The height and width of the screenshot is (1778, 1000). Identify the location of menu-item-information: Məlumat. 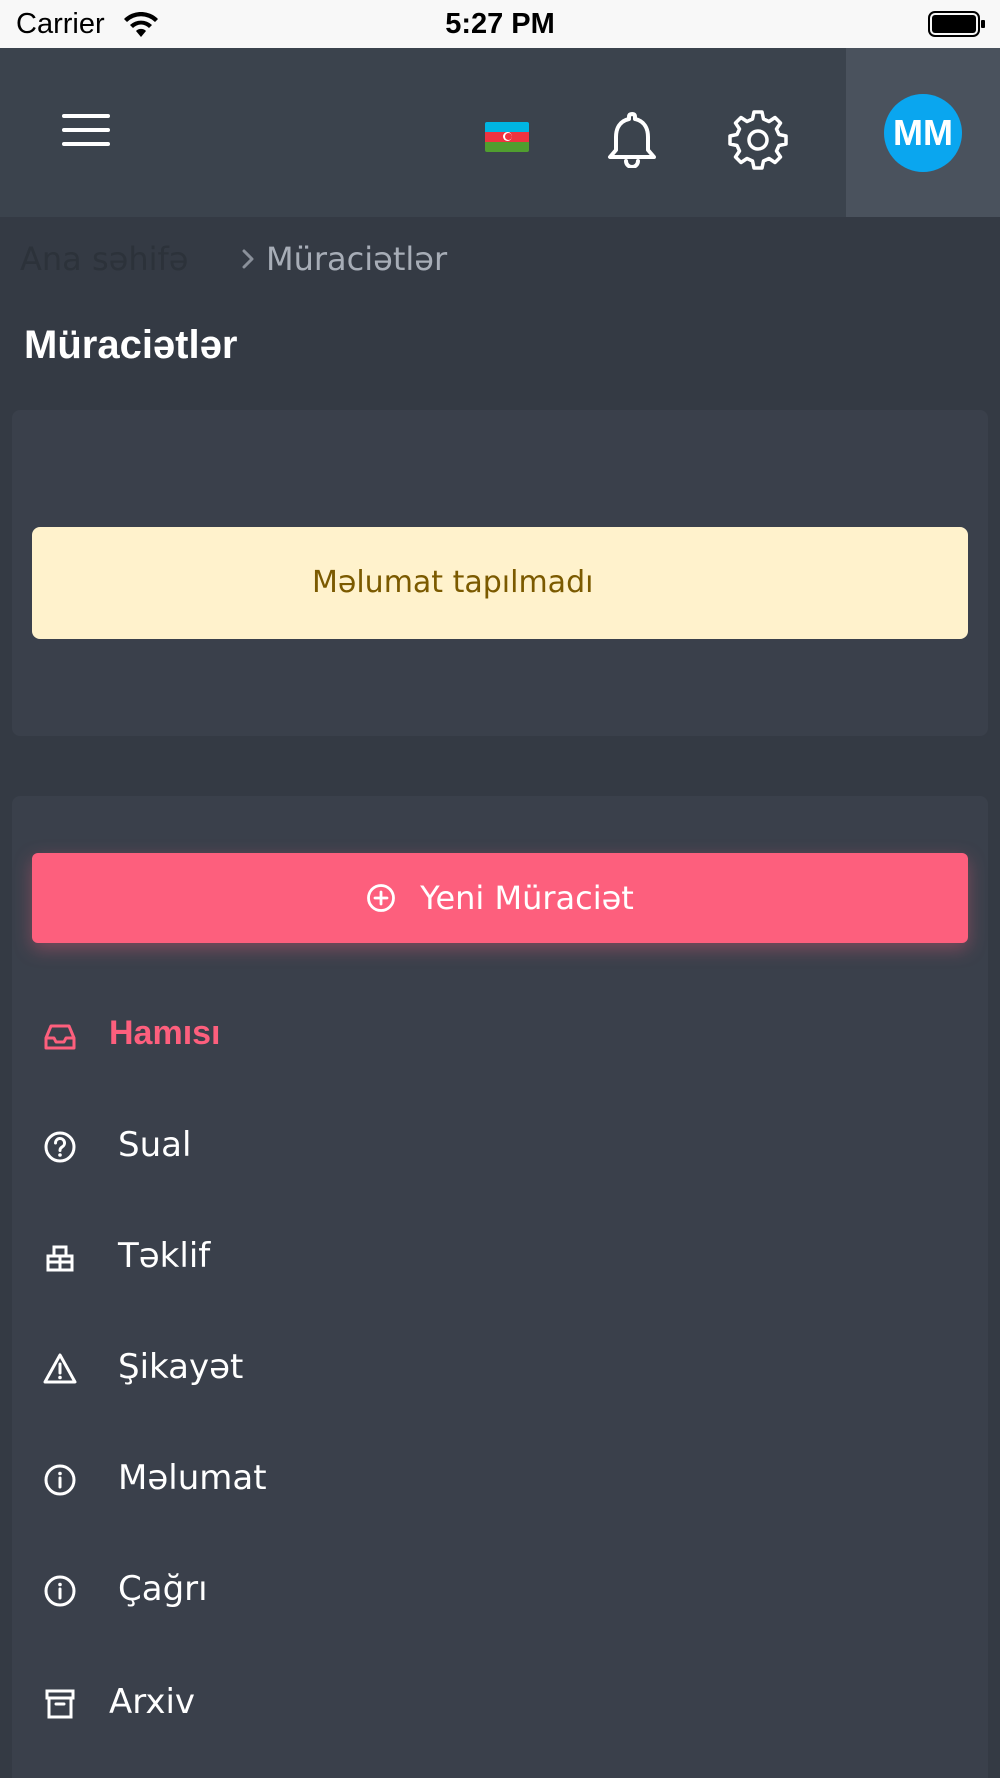
(500, 1480).